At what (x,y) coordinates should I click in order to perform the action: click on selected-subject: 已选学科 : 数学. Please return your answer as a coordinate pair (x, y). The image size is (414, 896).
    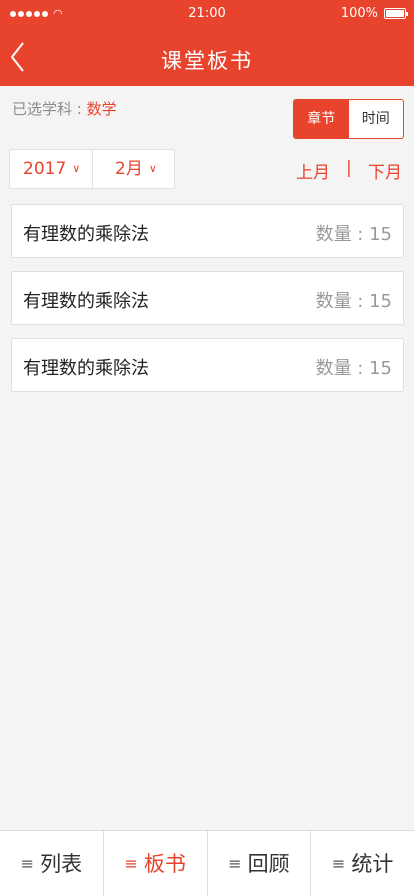
    Looking at the image, I should click on (64, 108).